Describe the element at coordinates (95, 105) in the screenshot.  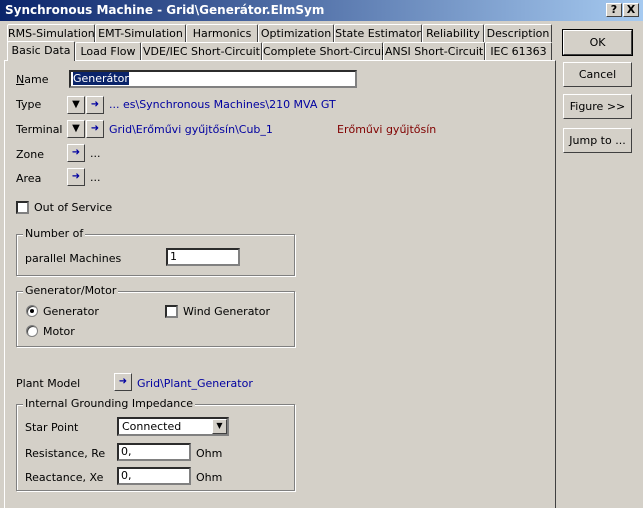
I see `type-arrow-button: ➜` at that location.